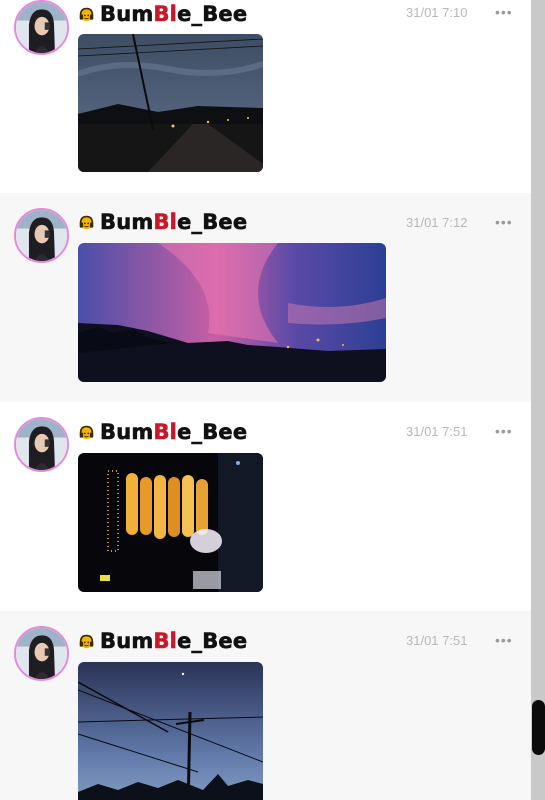  I want to click on dusk-street-photo-icon, so click(170, 103).